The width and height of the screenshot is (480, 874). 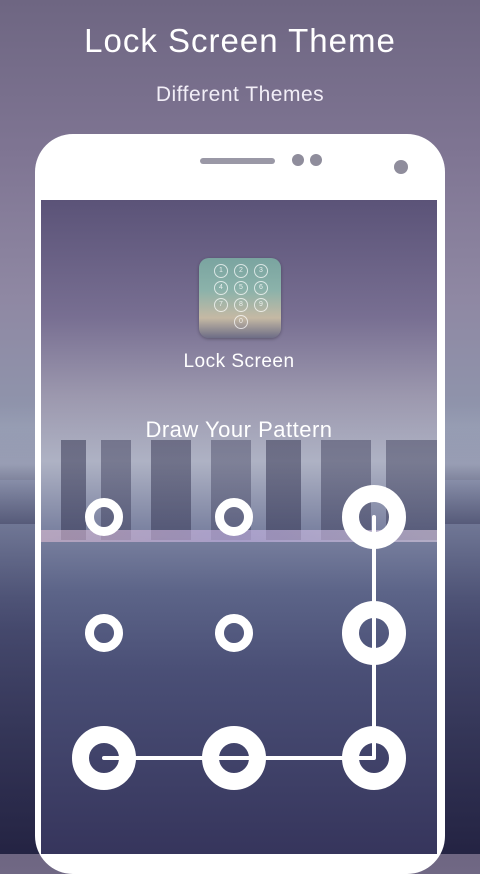 I want to click on phone-speaker, so click(x=237, y=161).